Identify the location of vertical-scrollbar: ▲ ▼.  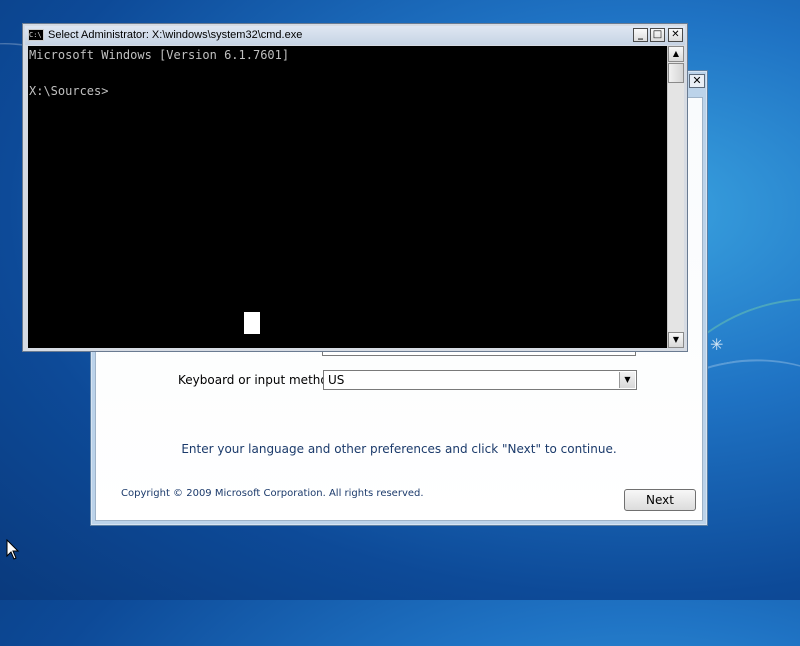
(675, 197).